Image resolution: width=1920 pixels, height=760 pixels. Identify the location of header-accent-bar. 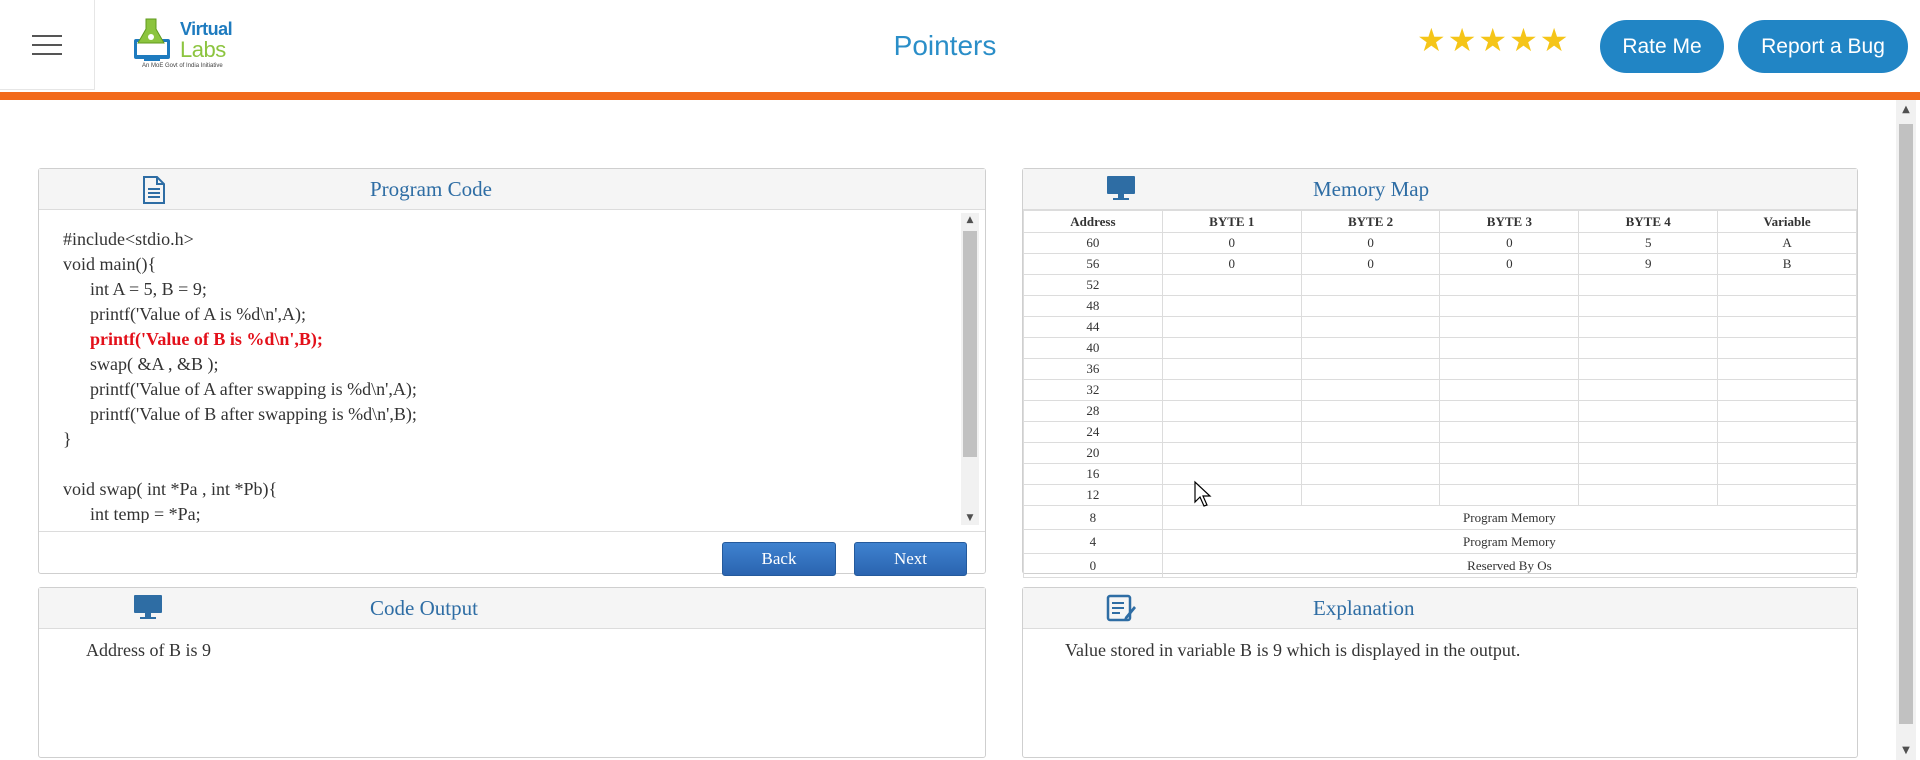
(960, 96).